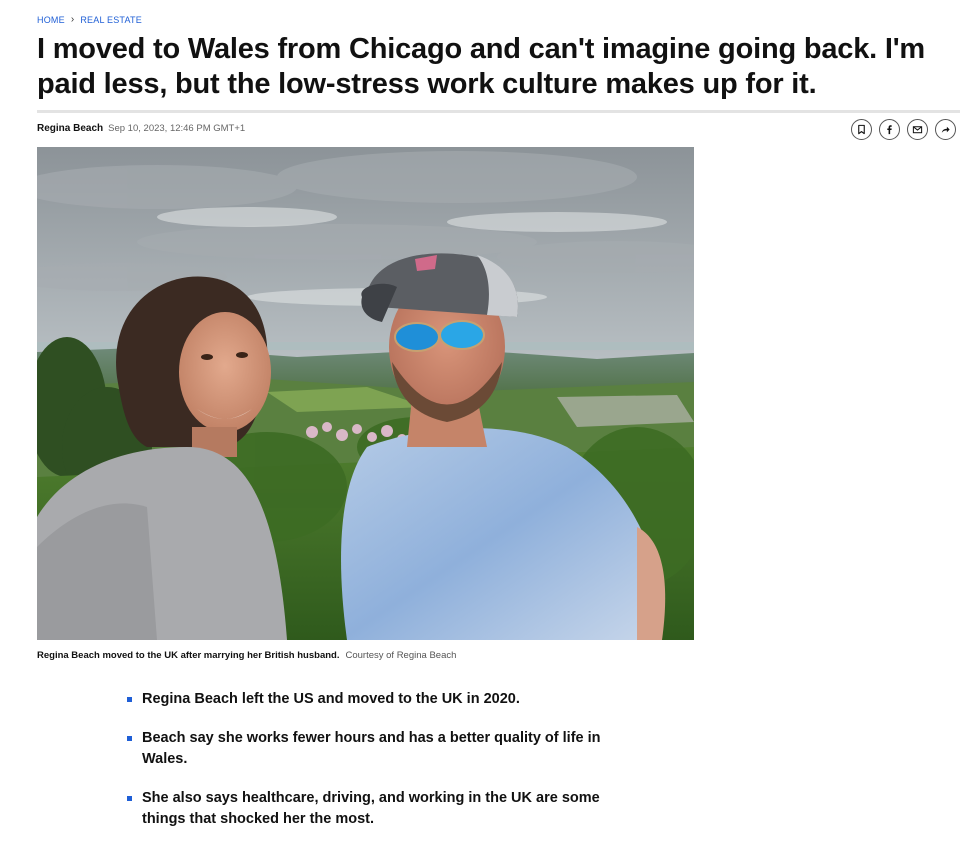  I want to click on facebook-icon, so click(889, 130).